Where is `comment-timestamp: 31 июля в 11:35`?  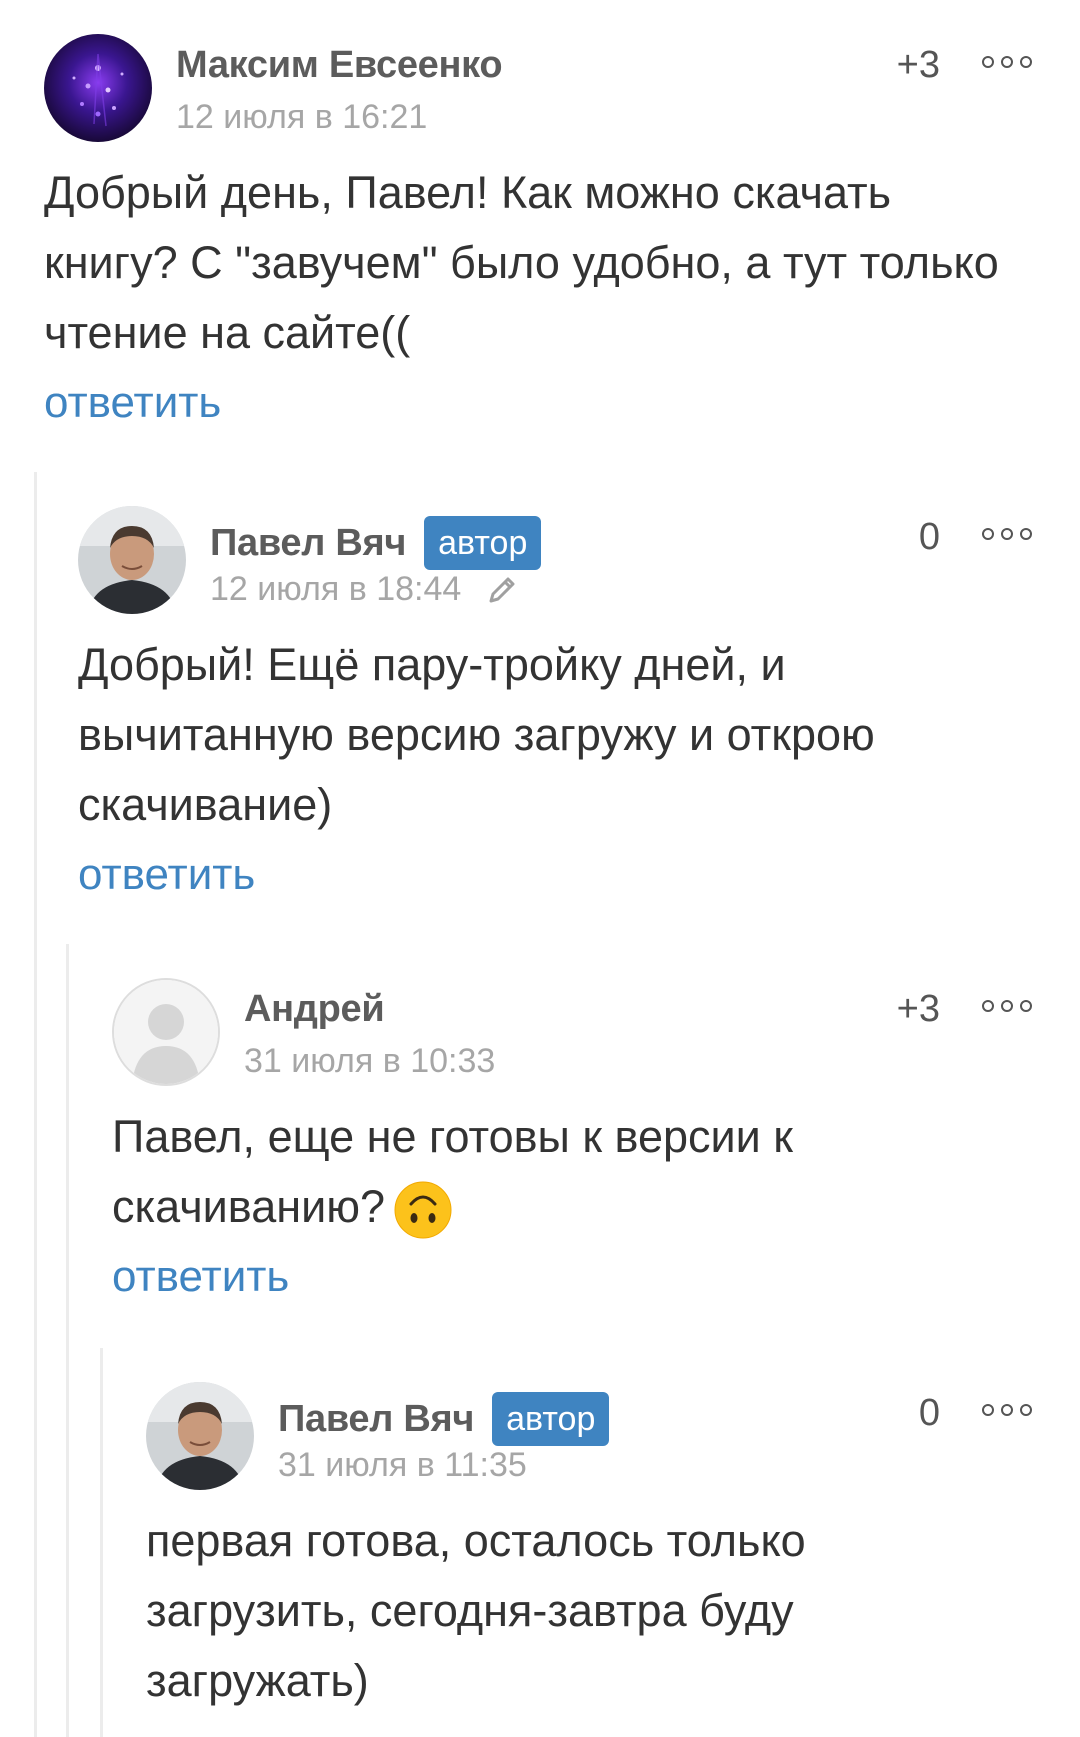 comment-timestamp: 31 июля в 11:35 is located at coordinates (402, 1465).